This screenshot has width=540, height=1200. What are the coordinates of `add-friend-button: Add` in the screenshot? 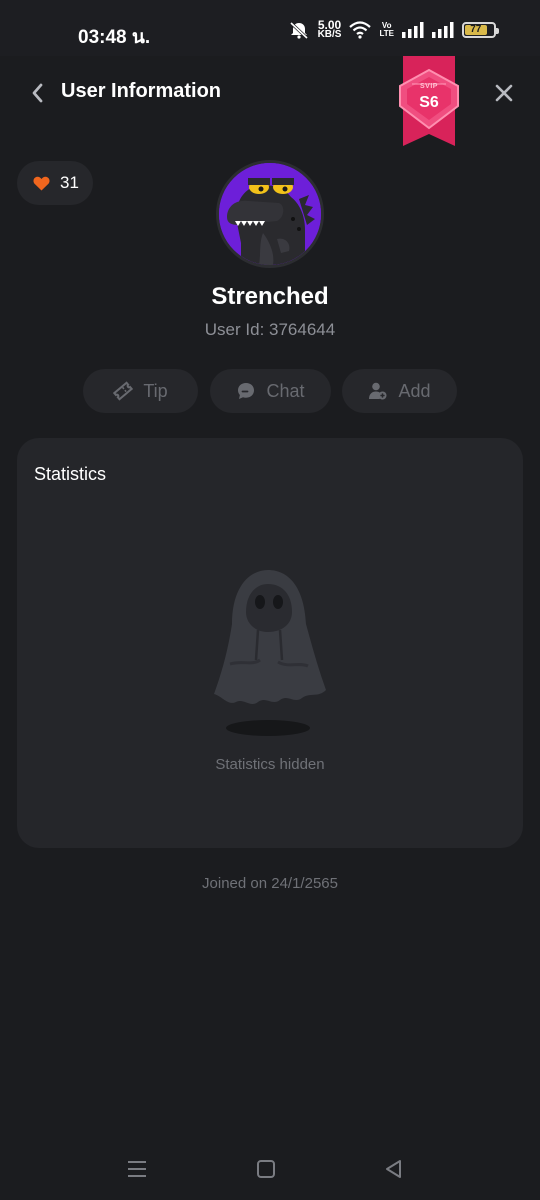 It's located at (399, 391).